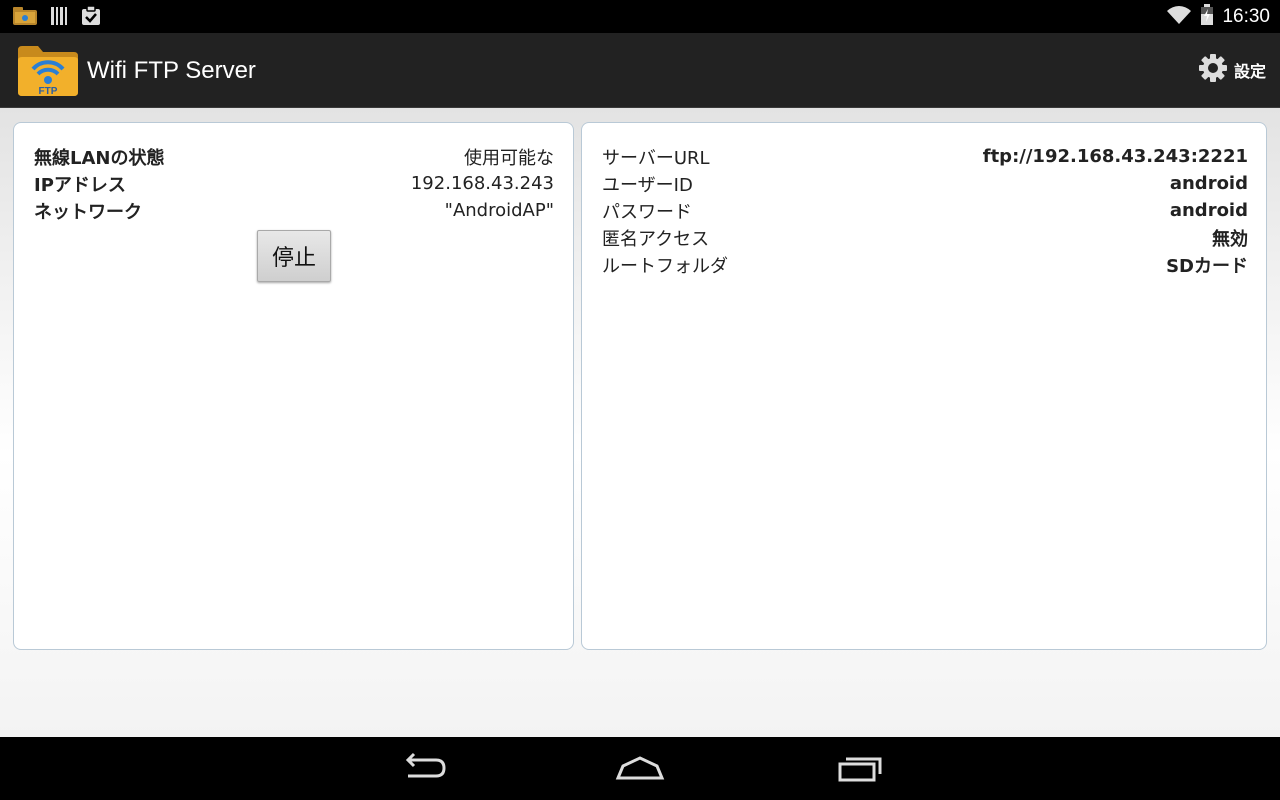  I want to click on home-icon, so click(640, 769).